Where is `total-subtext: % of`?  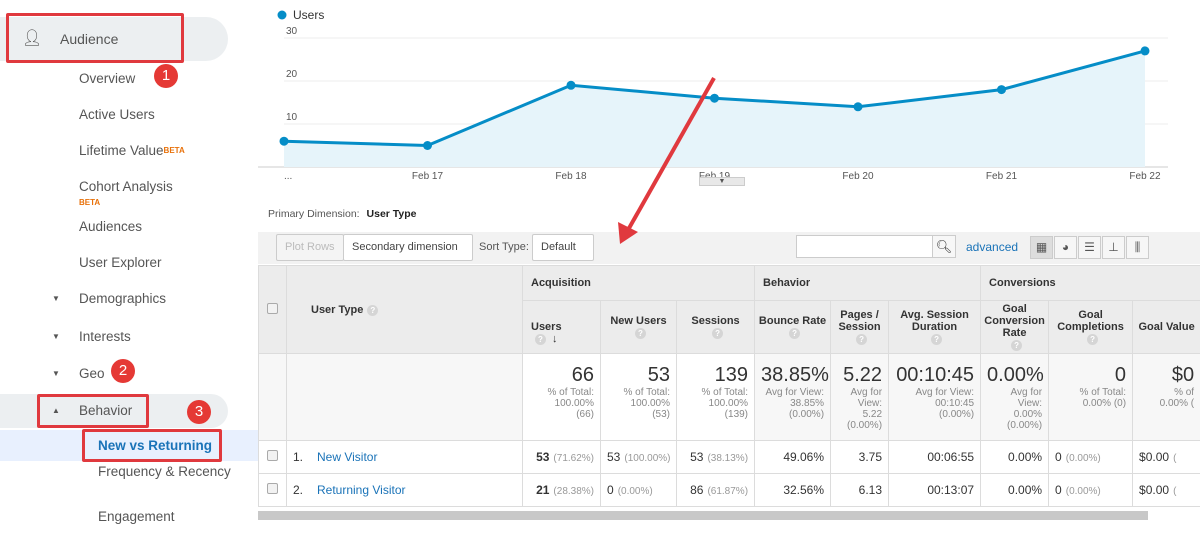
total-subtext: % of is located at coordinates (1166, 392).